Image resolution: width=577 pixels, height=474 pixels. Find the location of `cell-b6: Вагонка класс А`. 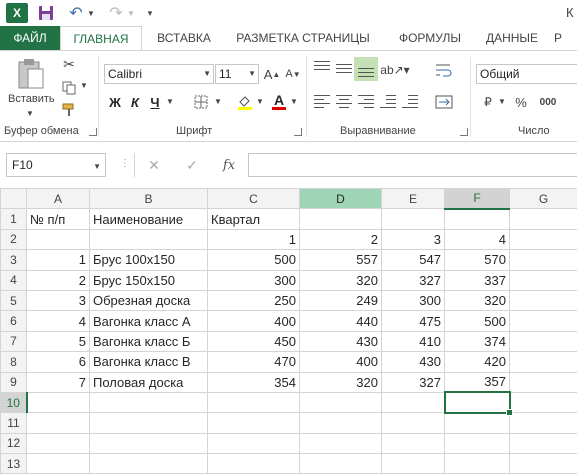

cell-b6: Вагонка класс А is located at coordinates (149, 321).